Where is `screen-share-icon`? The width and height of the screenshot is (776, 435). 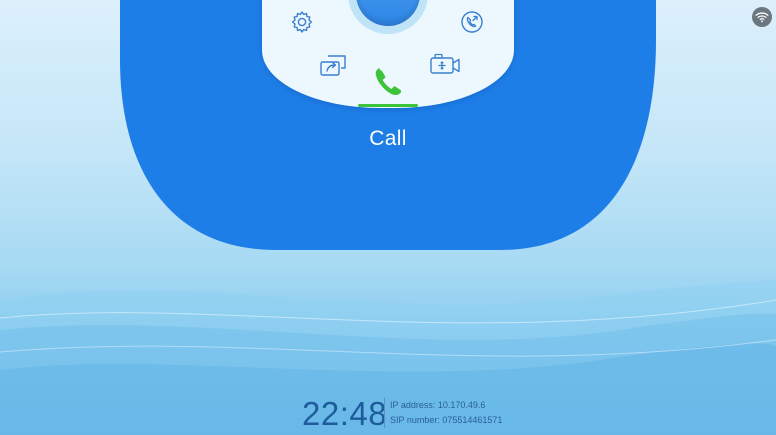
screen-share-icon is located at coordinates (333, 65).